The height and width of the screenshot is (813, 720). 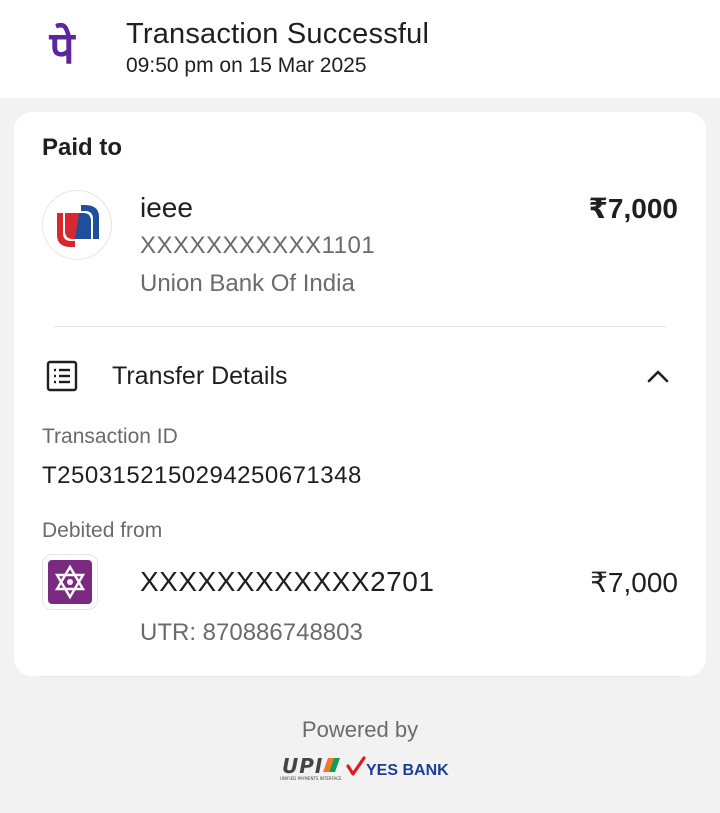 I want to click on payee-bank-name: Union Bank Of India, so click(x=247, y=283).